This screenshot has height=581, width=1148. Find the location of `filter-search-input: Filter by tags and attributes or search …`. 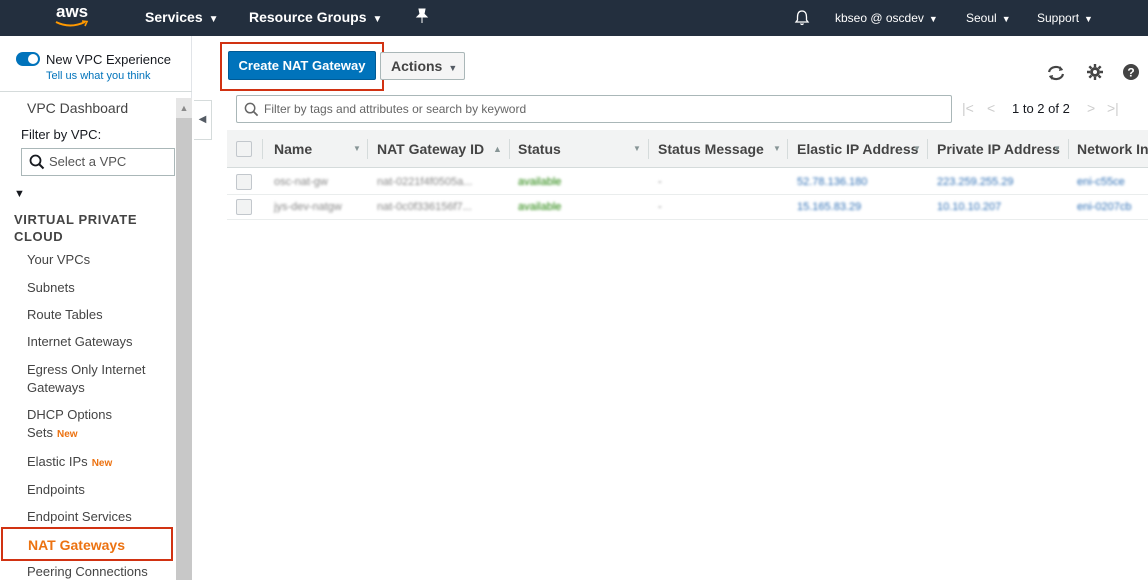

filter-search-input: Filter by tags and attributes or search … is located at coordinates (594, 109).